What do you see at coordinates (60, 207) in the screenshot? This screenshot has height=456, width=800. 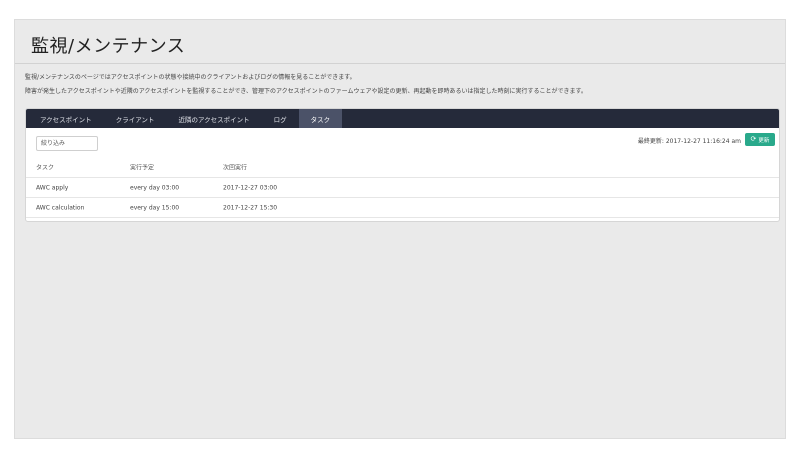 I see `task-name: AWC calculation` at bounding box center [60, 207].